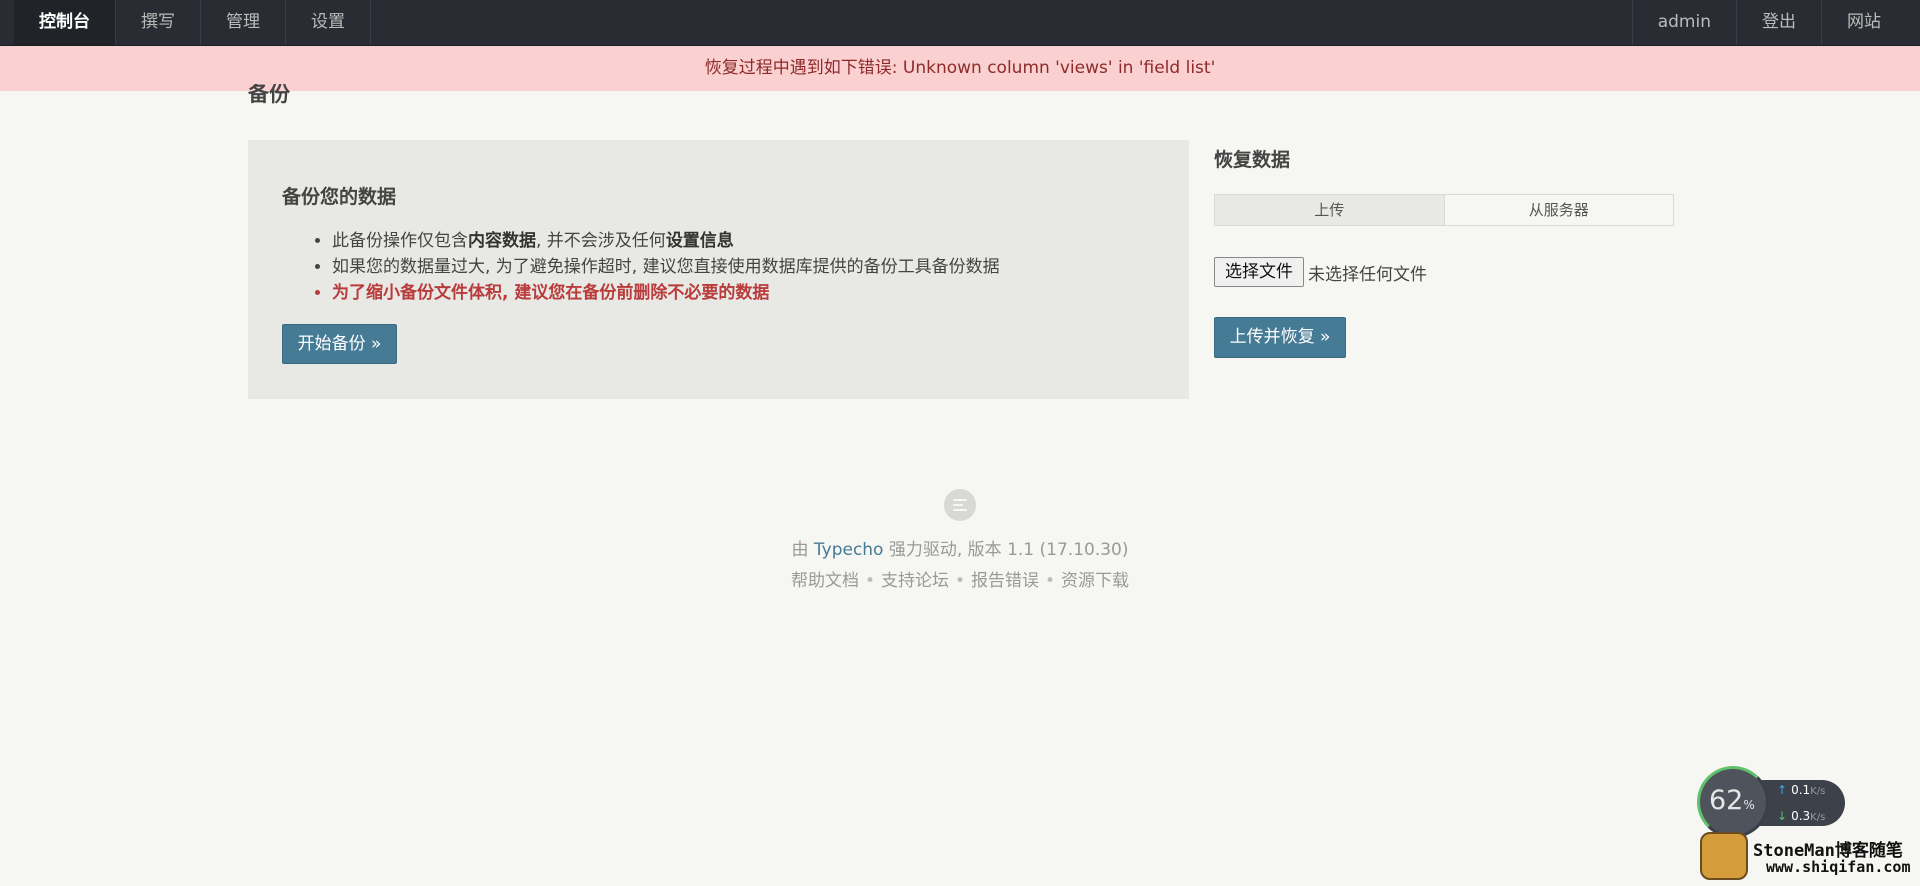 Image resolution: width=1920 pixels, height=886 pixels. What do you see at coordinates (666, 241) in the screenshot?
I see `backup-note-1: 此备份操作仅包含内容数据, 并不会涉及任何设置信息` at bounding box center [666, 241].